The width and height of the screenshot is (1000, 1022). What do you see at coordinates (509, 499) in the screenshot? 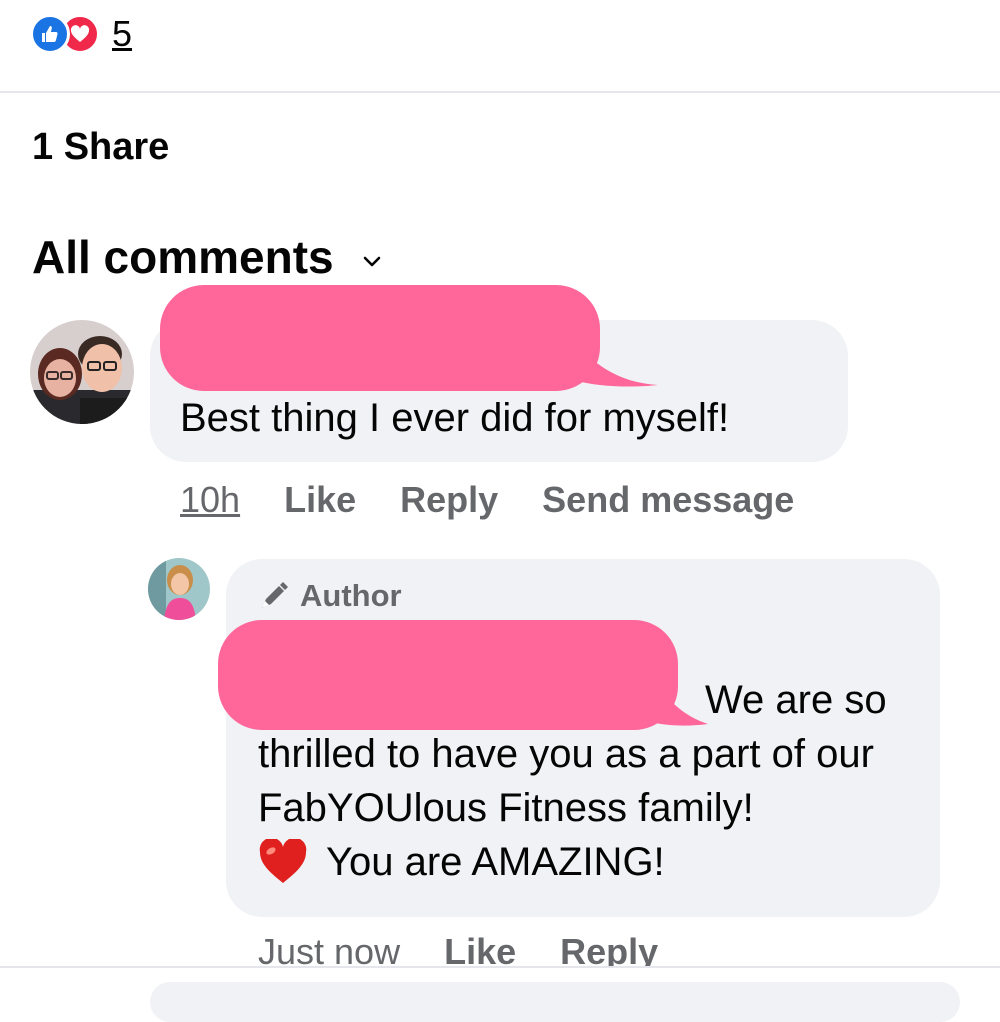
I see `comment-actions: 10h Like Reply Send message` at bounding box center [509, 499].